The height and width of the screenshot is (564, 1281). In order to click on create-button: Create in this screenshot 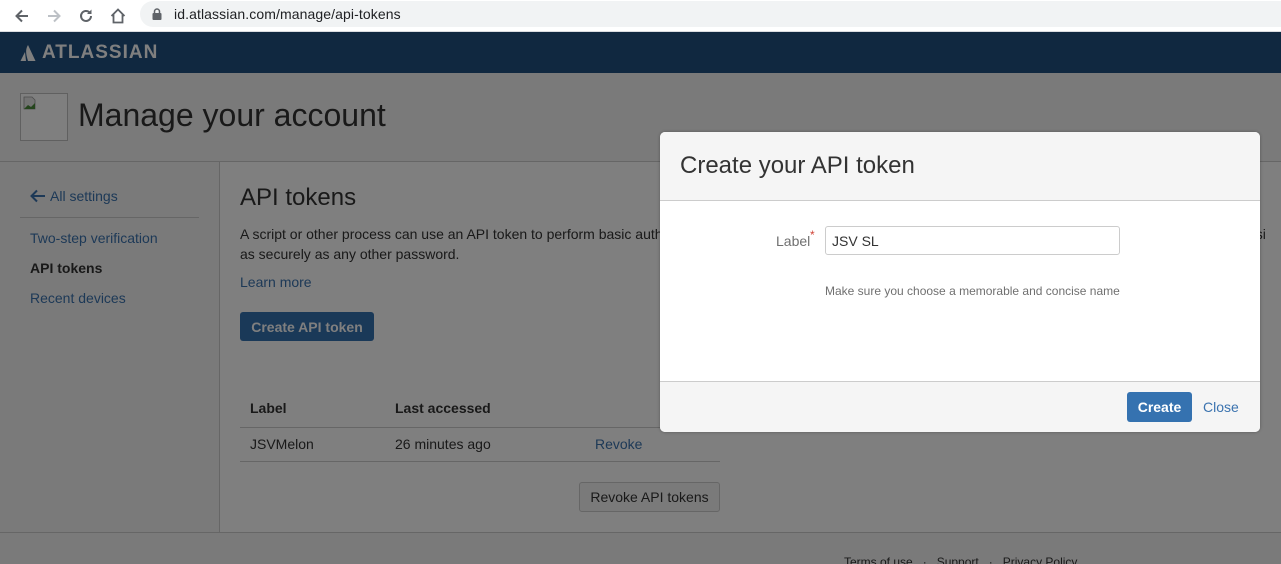, I will do `click(1159, 407)`.